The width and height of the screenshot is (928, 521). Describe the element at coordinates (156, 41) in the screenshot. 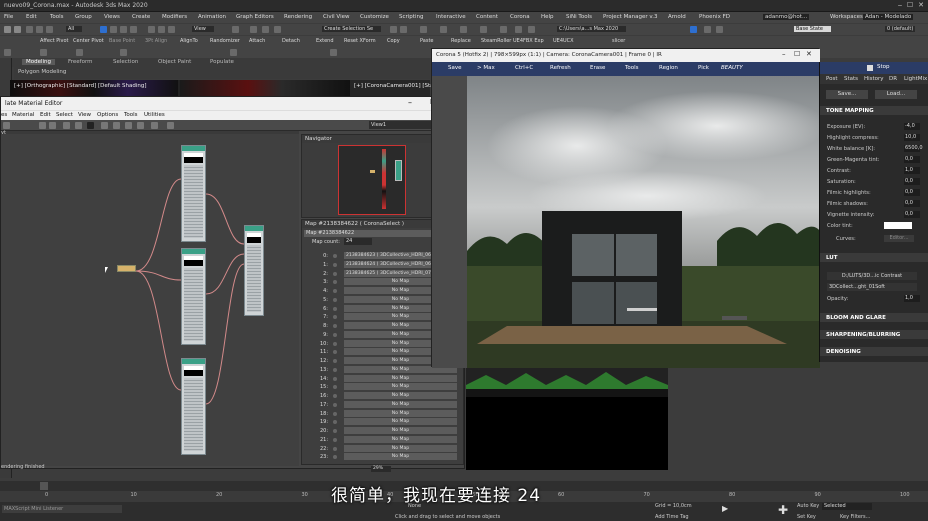

I see `three-point-align-button: 3Pt Align` at that location.